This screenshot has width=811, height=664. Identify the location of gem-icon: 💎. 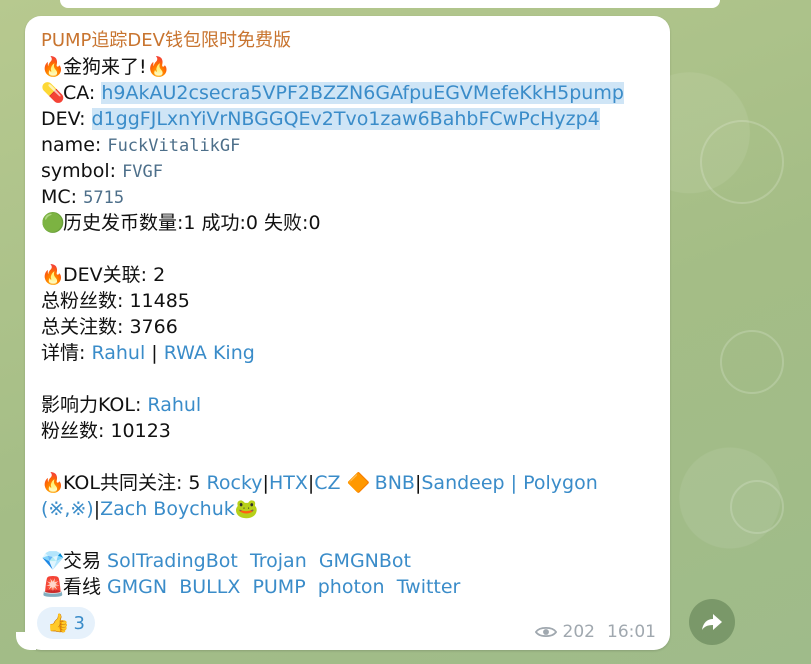
(53, 561).